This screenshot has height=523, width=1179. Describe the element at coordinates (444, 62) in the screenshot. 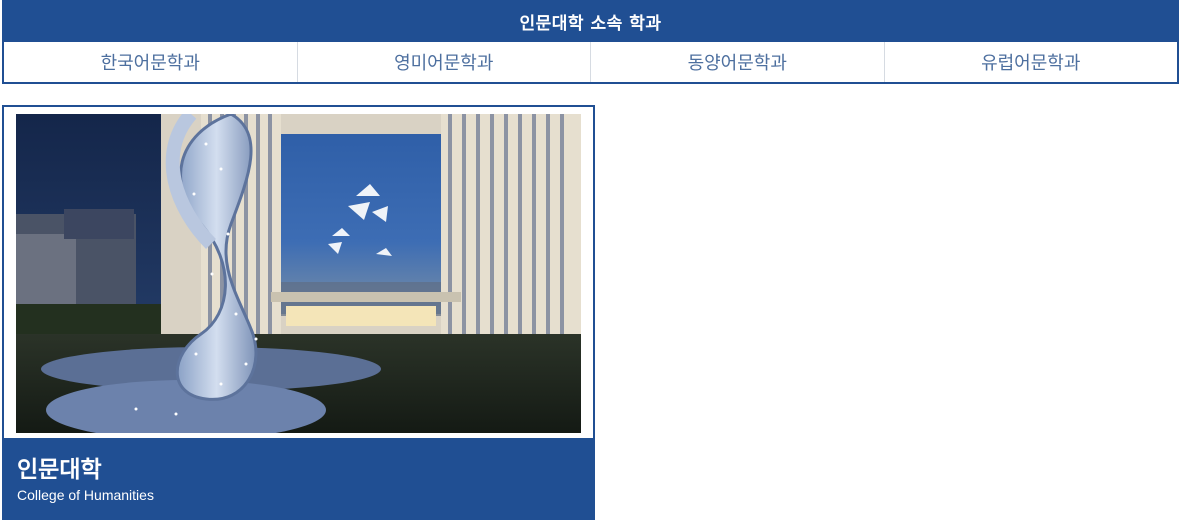

I see `tab-english-language-literature: 영미어문학과` at that location.